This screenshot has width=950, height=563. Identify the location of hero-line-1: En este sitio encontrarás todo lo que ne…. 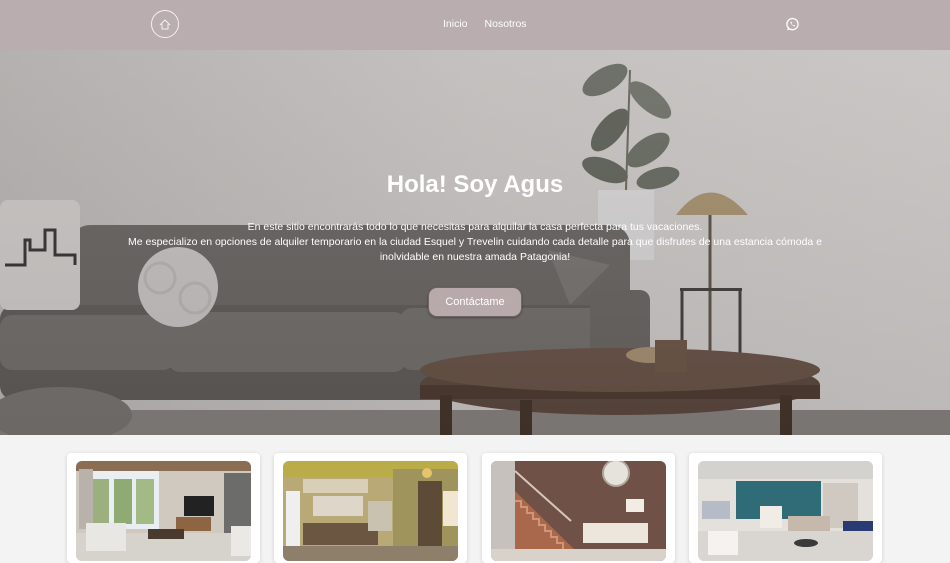
(475, 227).